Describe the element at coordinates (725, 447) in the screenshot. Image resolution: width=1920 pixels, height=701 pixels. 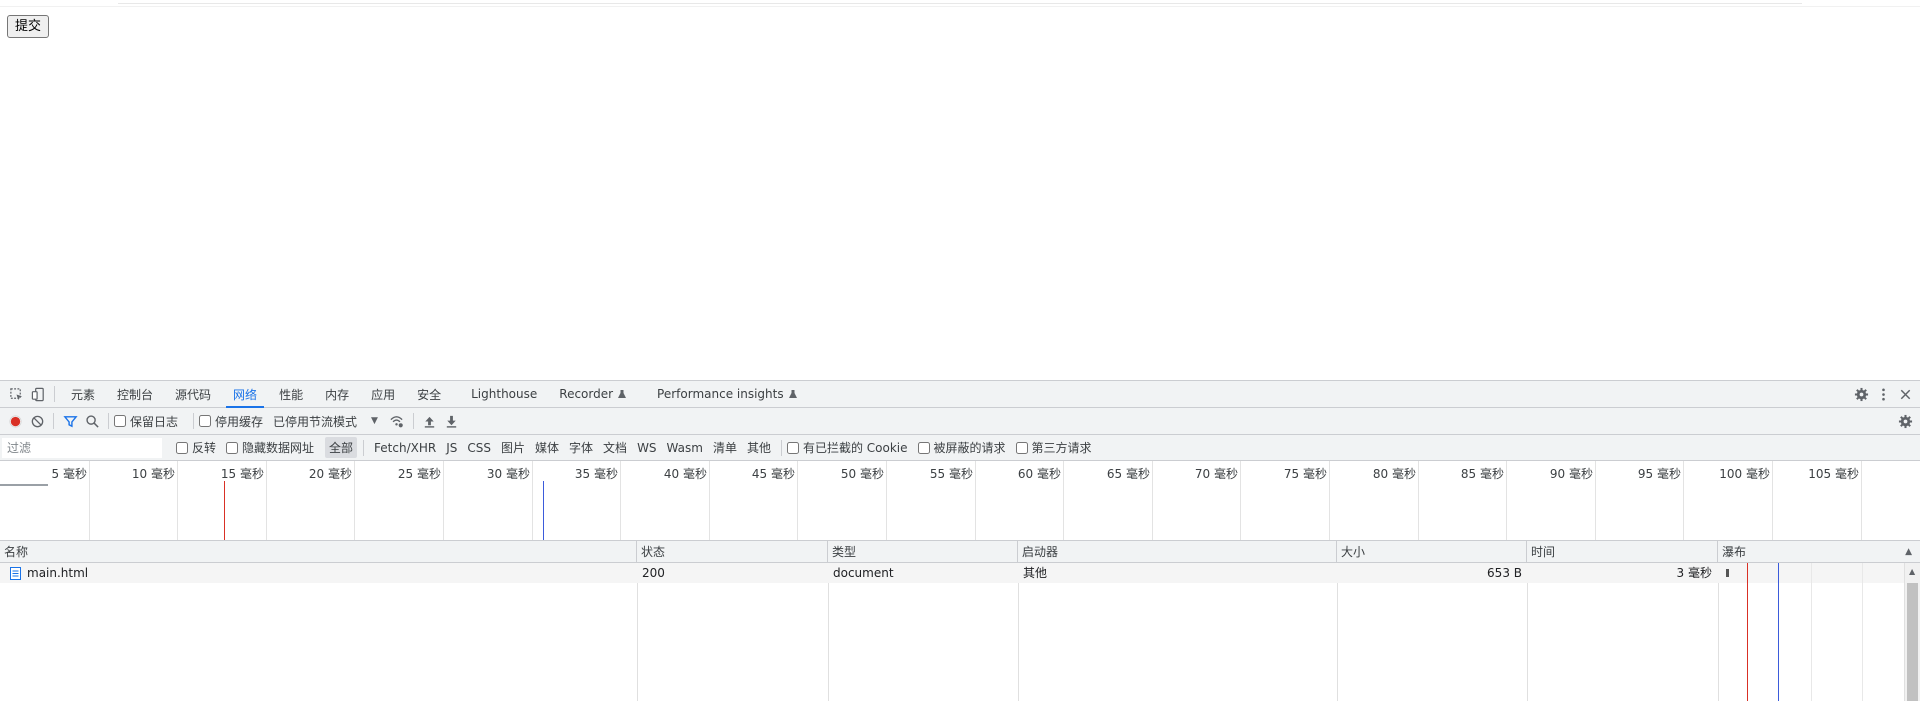
I see `type-filter-manifest: 清单` at that location.